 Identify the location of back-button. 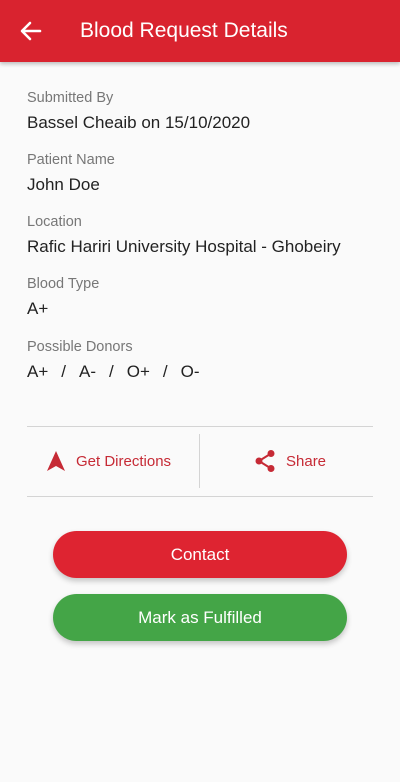
(31, 31).